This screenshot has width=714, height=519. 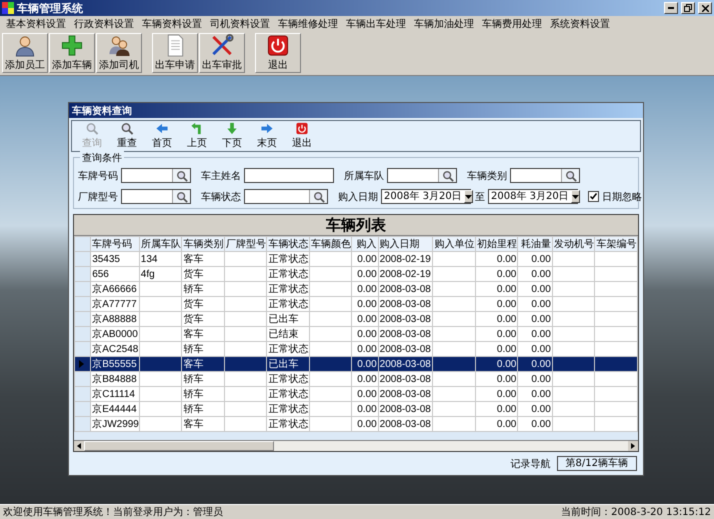 What do you see at coordinates (50, 8) in the screenshot?
I see `window-title: 车辆管理系统` at bounding box center [50, 8].